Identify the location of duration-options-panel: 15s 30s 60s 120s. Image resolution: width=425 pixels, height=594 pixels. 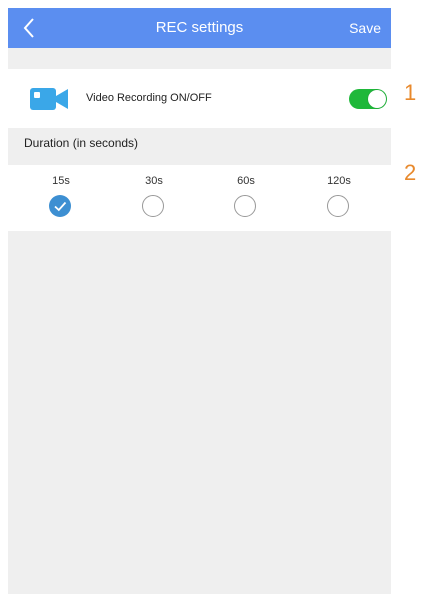
(199, 198).